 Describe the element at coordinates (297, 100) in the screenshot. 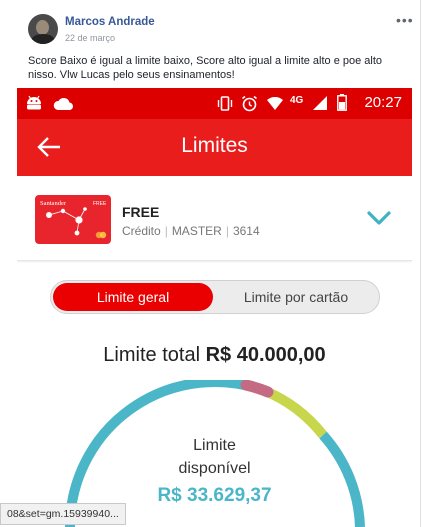

I see `network-type: 4G` at that location.